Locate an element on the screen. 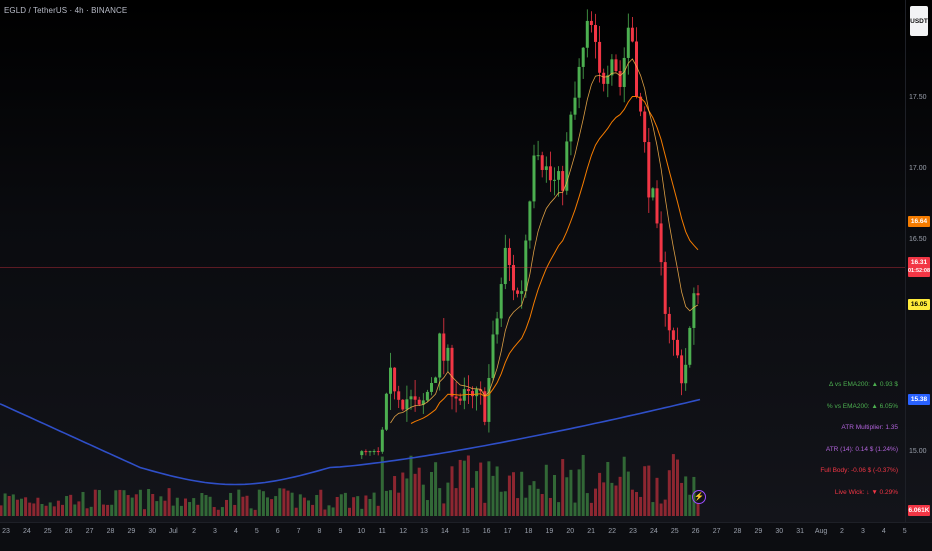 The height and width of the screenshot is (551, 932). currency-button: USDT is located at coordinates (919, 21).